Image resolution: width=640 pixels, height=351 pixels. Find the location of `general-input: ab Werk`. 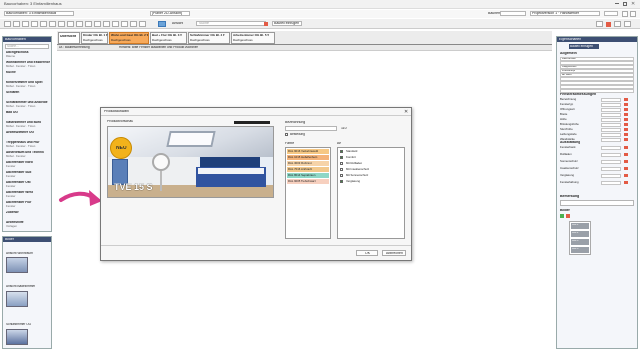

general-input: ab Werk is located at coordinates (597, 75).